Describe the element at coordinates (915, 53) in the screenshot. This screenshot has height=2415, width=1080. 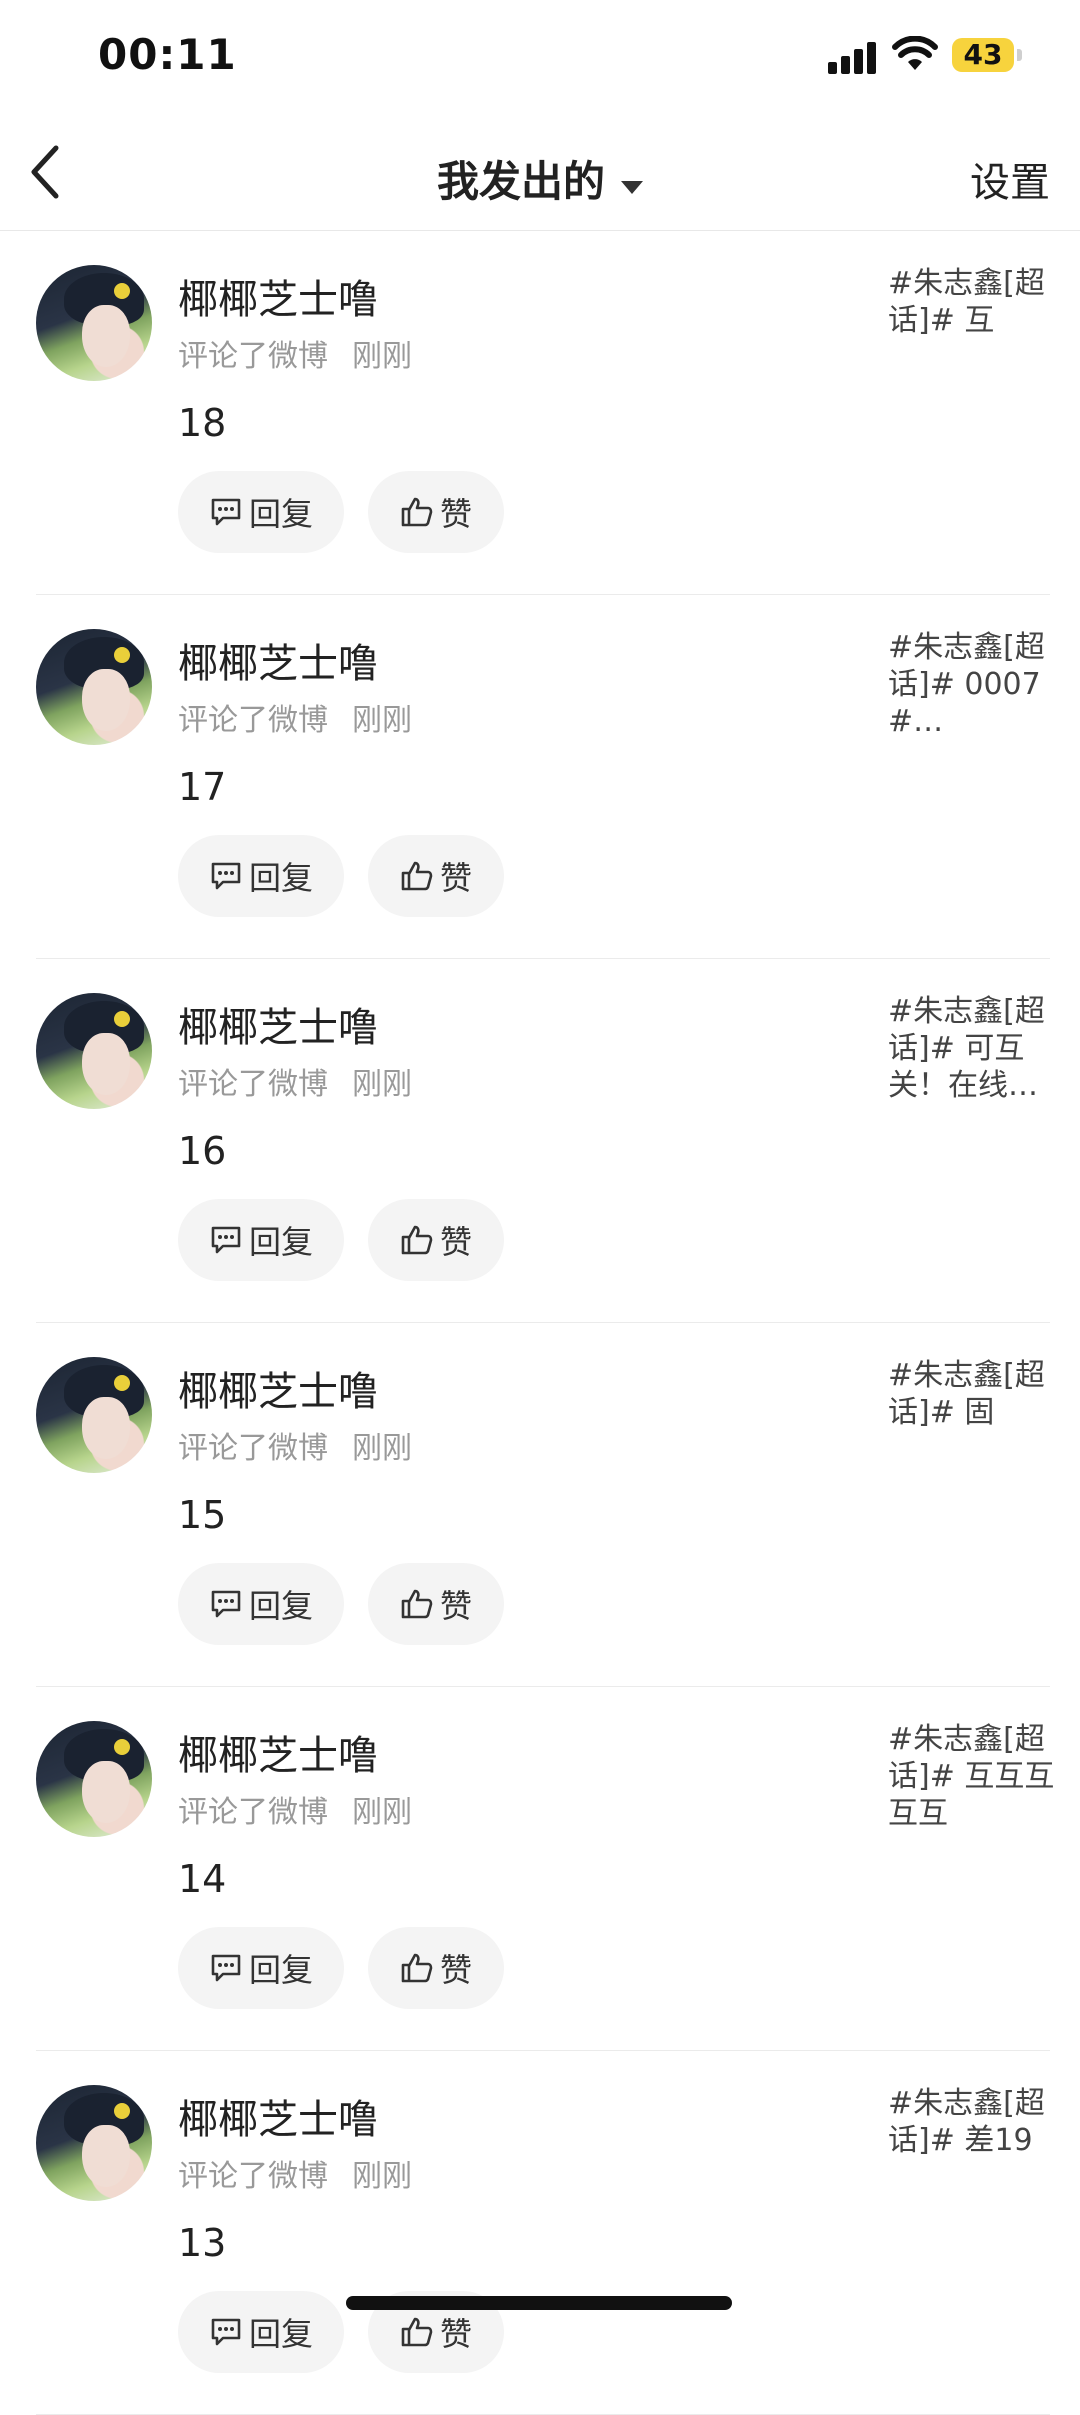
I see `wifi-icon` at that location.